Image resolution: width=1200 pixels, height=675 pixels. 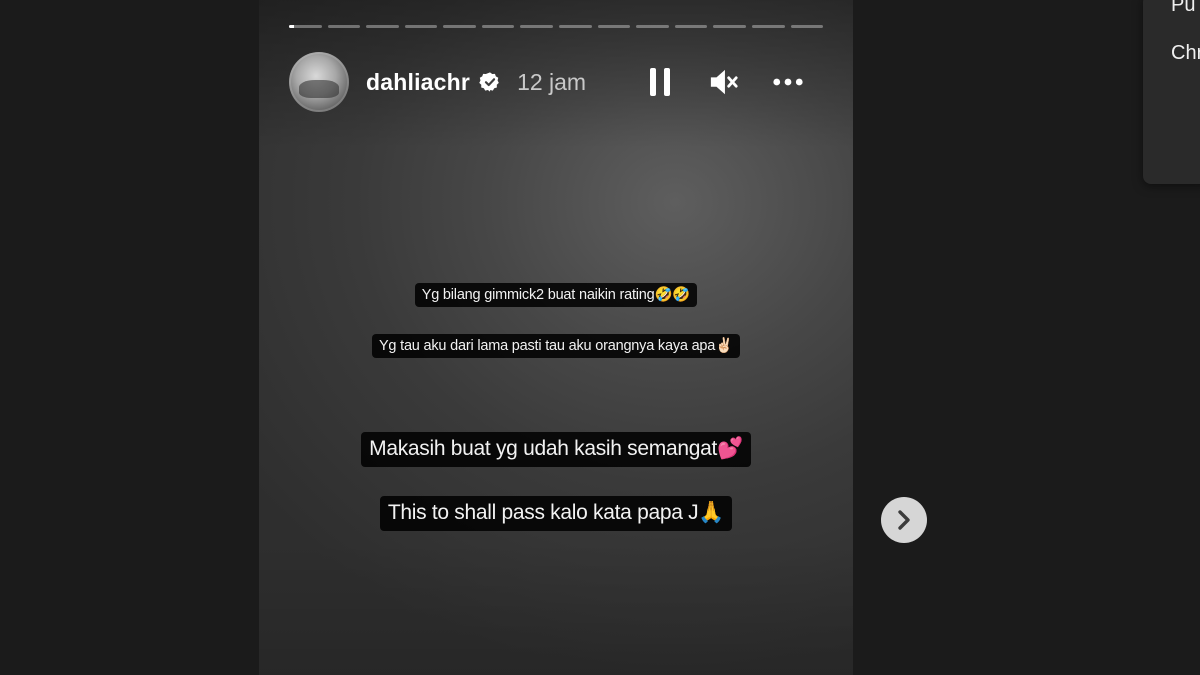 I want to click on avatar, so click(x=319, y=82).